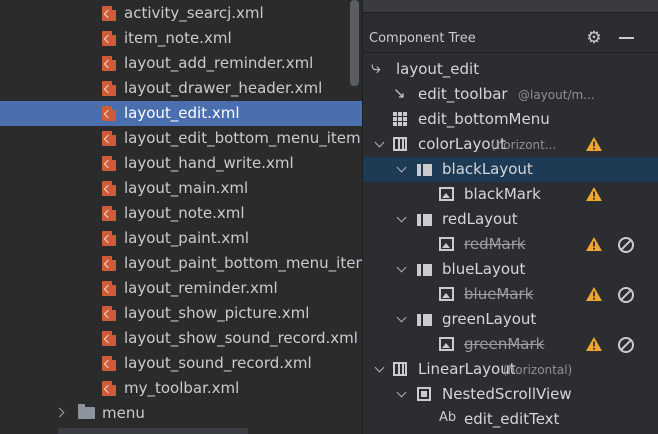 The image size is (658, 434). I want to click on chevron-right-icon, so click(59, 412).